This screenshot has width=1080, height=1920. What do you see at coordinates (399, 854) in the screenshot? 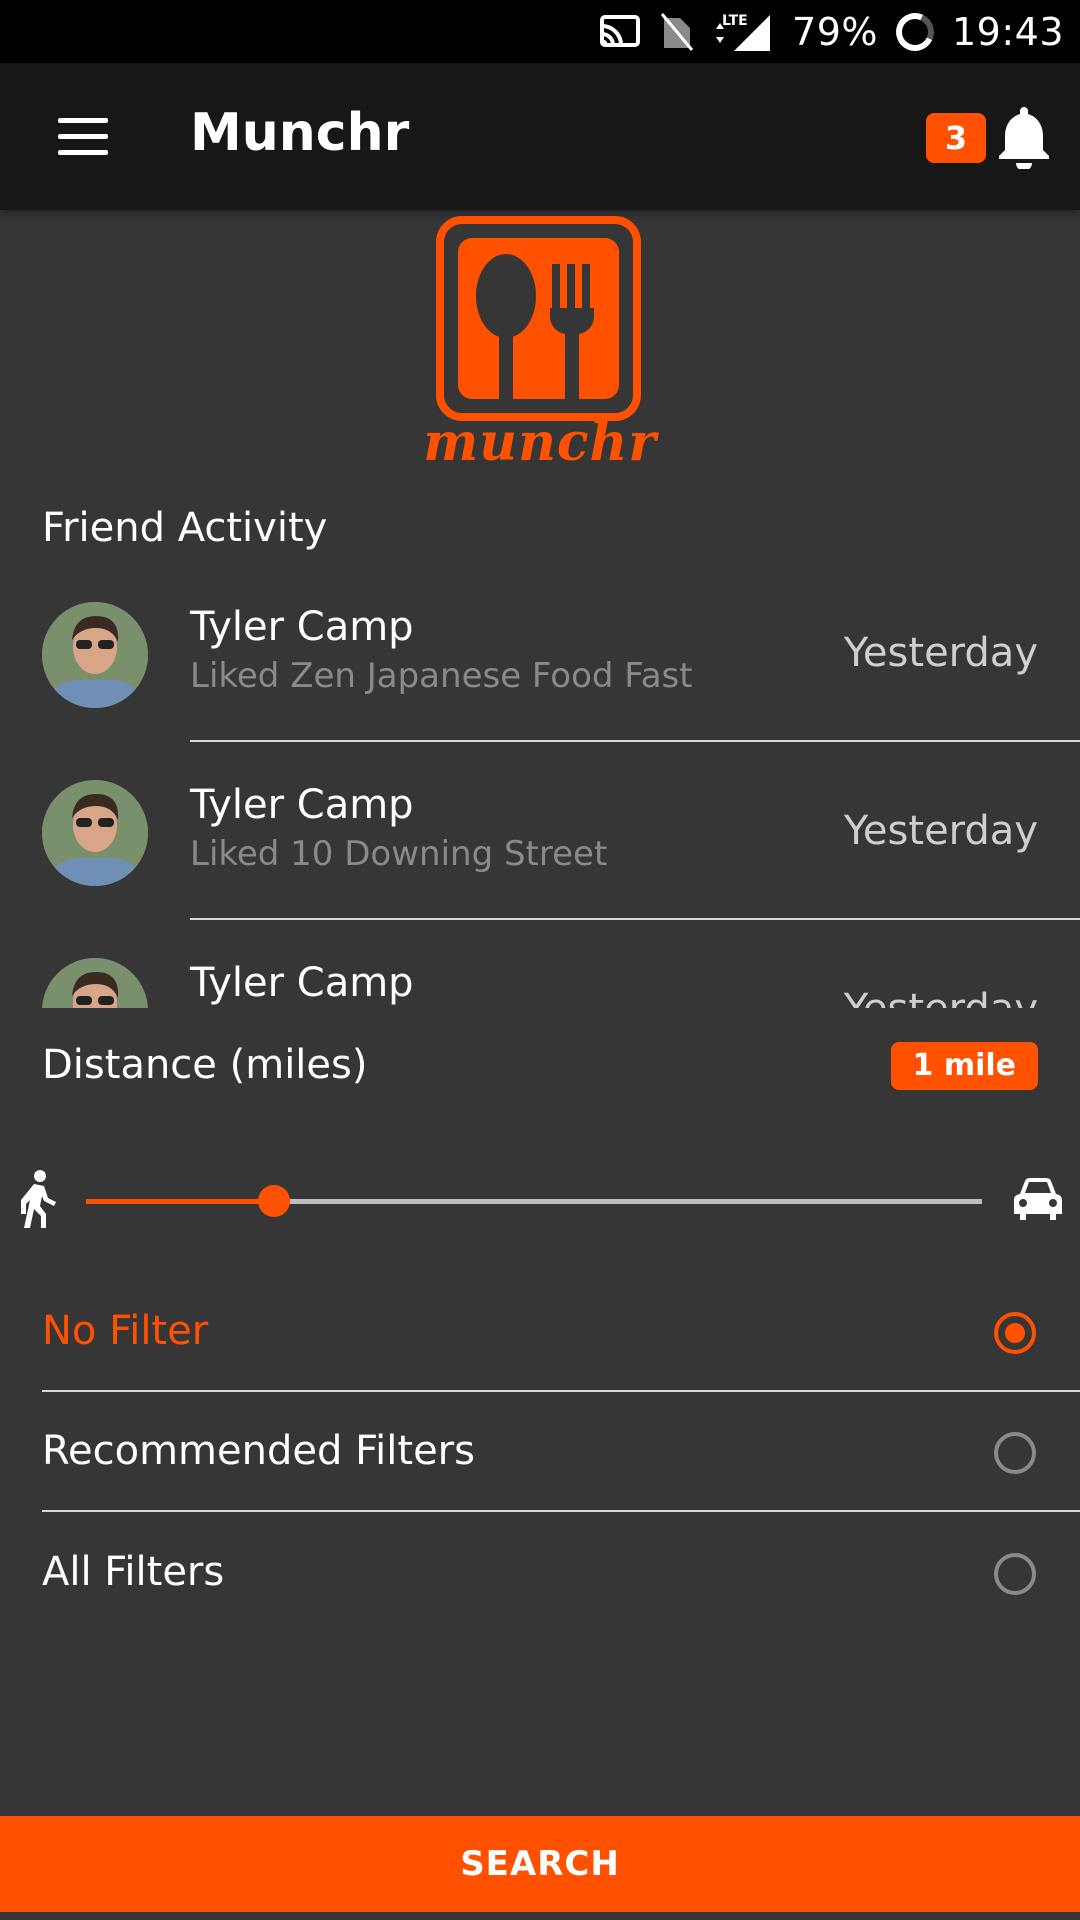
I see `activity-description: Liked 10 Downing Street` at bounding box center [399, 854].